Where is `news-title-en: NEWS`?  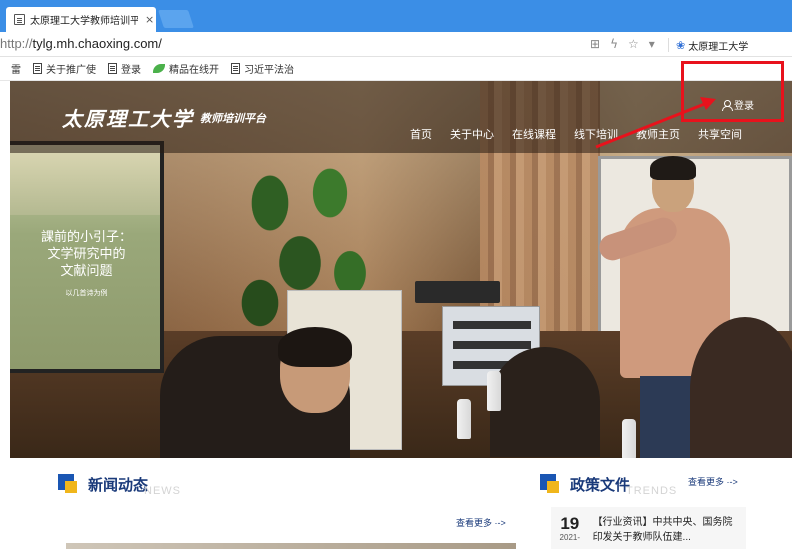
news-title-en: NEWS is located at coordinates (163, 491).